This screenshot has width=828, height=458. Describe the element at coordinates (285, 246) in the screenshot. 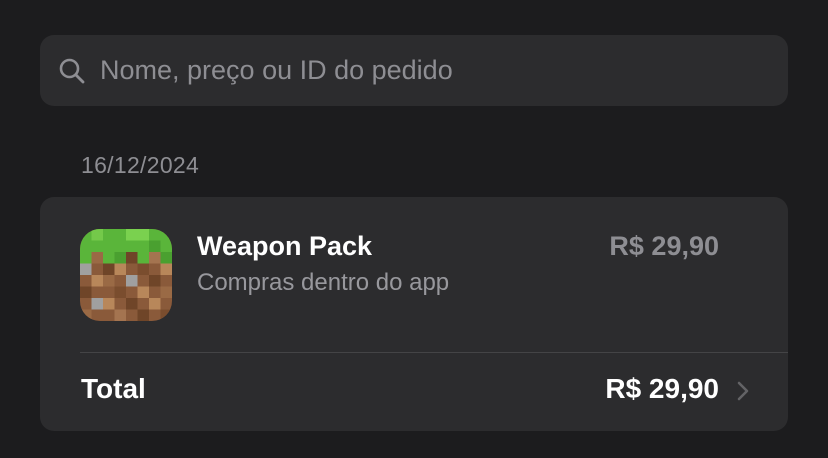

I see `item-title: Weapon Pack` at that location.